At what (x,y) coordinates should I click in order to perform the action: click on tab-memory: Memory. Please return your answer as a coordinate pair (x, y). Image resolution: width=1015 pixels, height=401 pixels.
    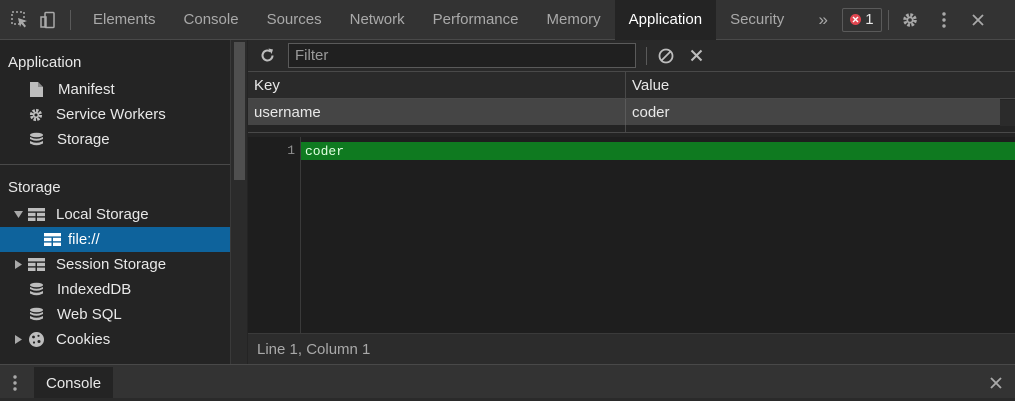
    Looking at the image, I should click on (574, 20).